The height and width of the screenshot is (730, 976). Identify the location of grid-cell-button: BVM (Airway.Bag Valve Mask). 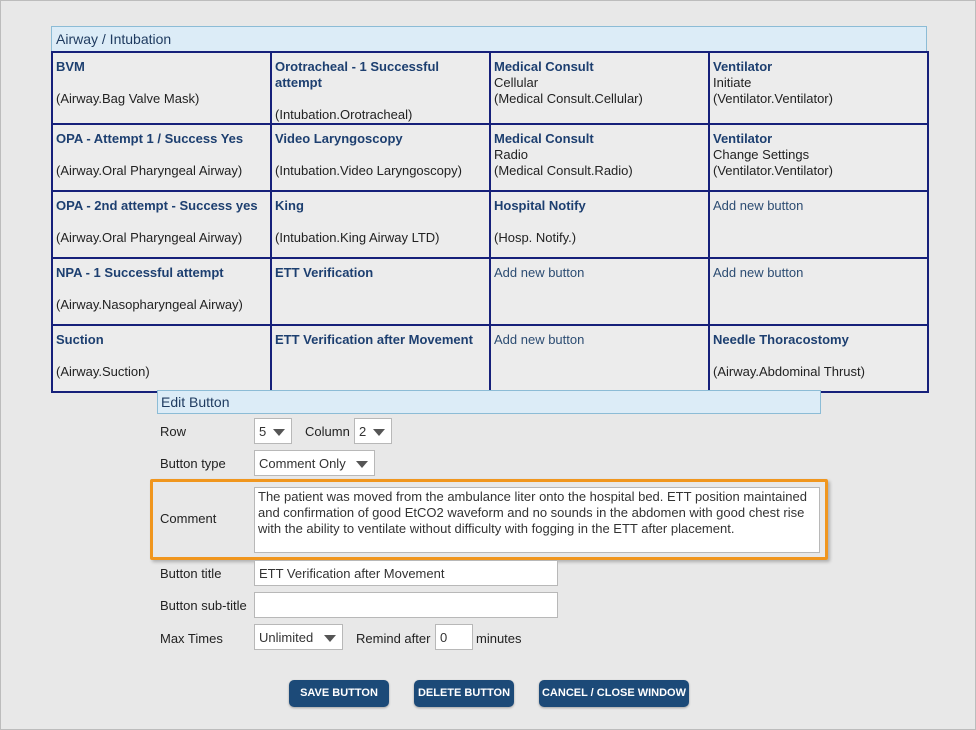
(161, 88).